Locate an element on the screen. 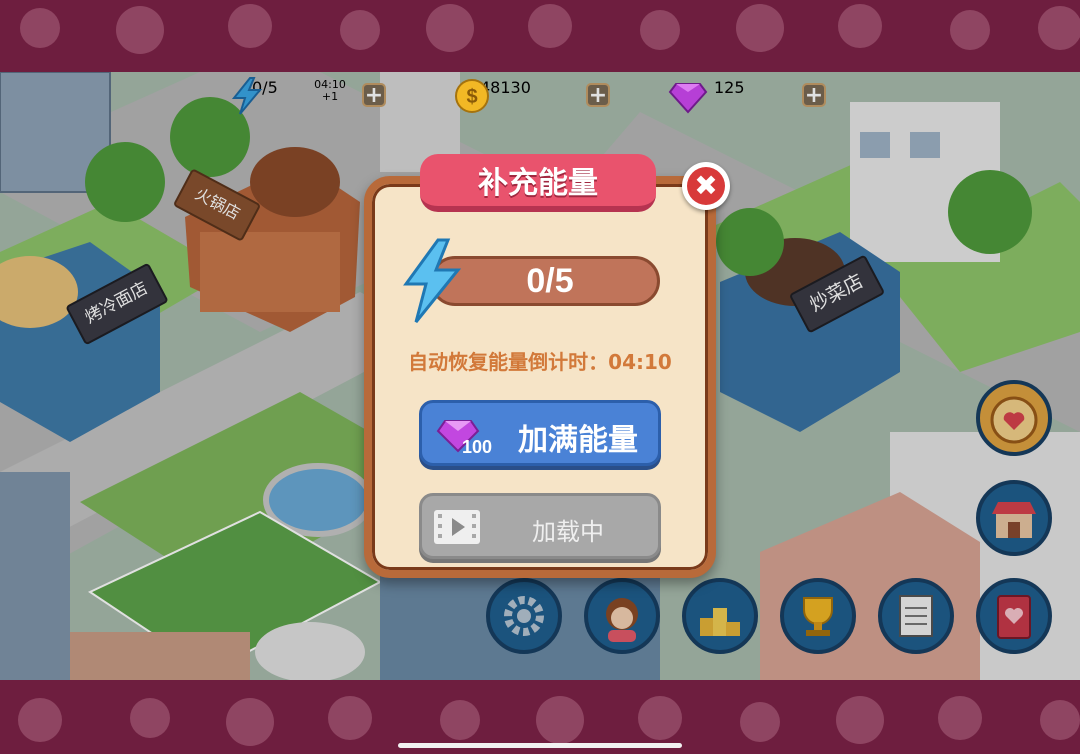 The height and width of the screenshot is (754, 1080). dialog-title-ribbon: 补充能量 is located at coordinates (538, 183).